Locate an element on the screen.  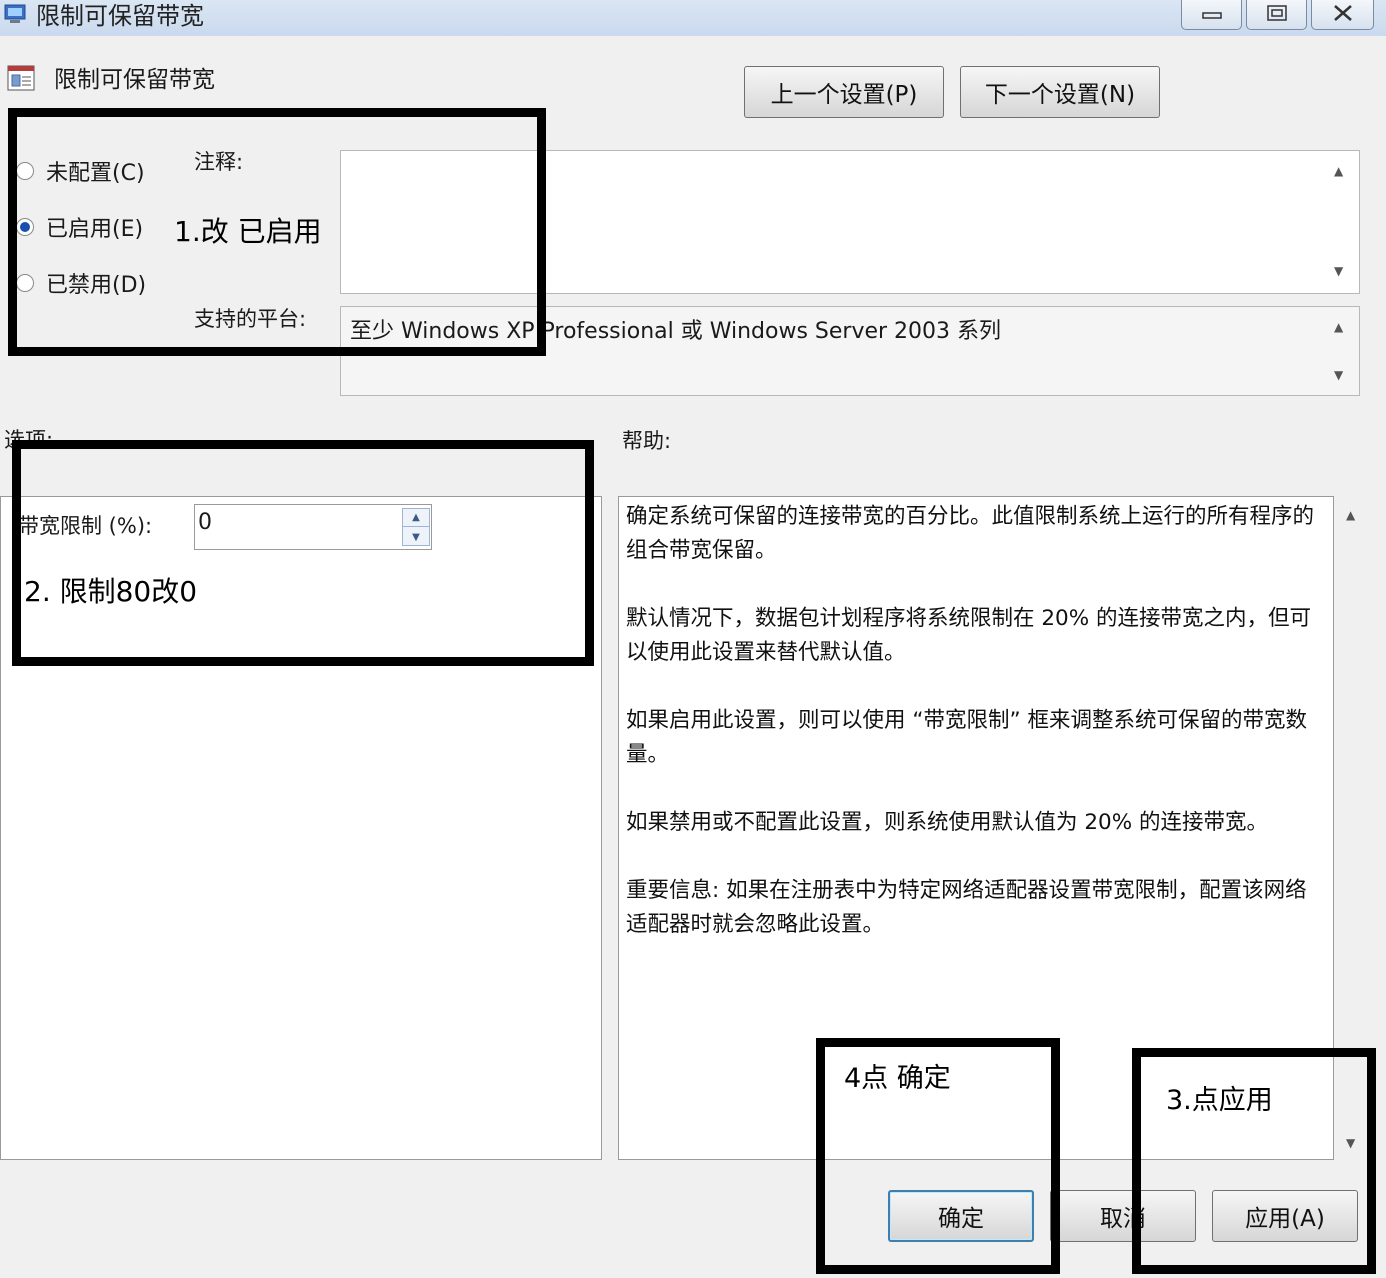
help-paragraph: 如果禁用或不配置此设置，则系统使用默认值为 20% 的连接带宽。 is located at coordinates (947, 822).